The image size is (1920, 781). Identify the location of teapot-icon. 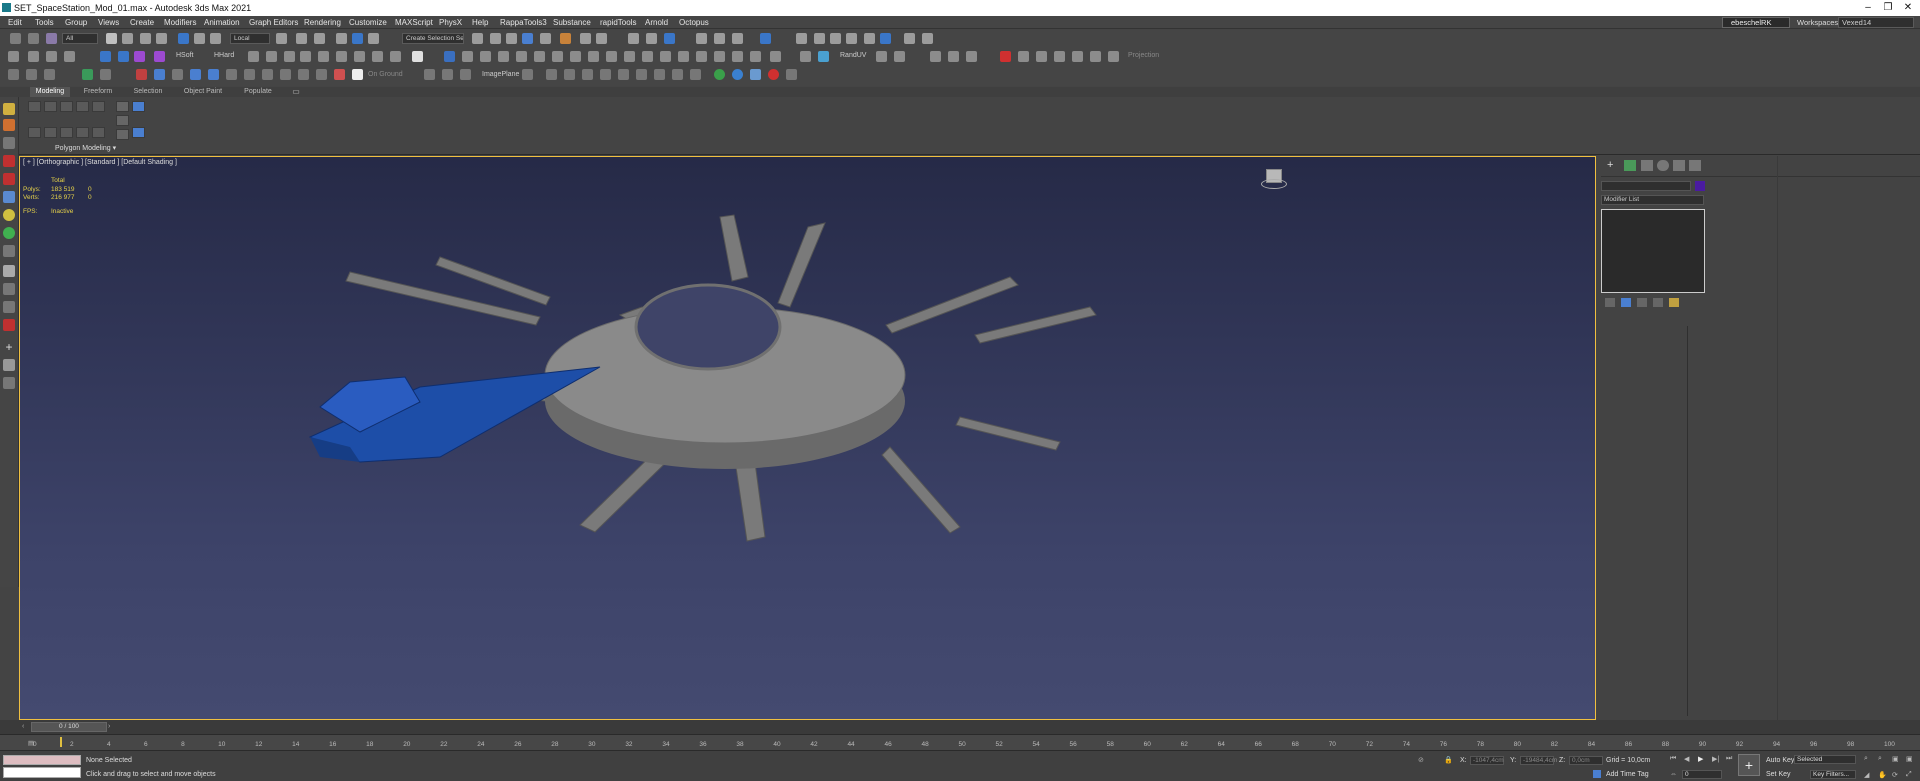
(611, 56).